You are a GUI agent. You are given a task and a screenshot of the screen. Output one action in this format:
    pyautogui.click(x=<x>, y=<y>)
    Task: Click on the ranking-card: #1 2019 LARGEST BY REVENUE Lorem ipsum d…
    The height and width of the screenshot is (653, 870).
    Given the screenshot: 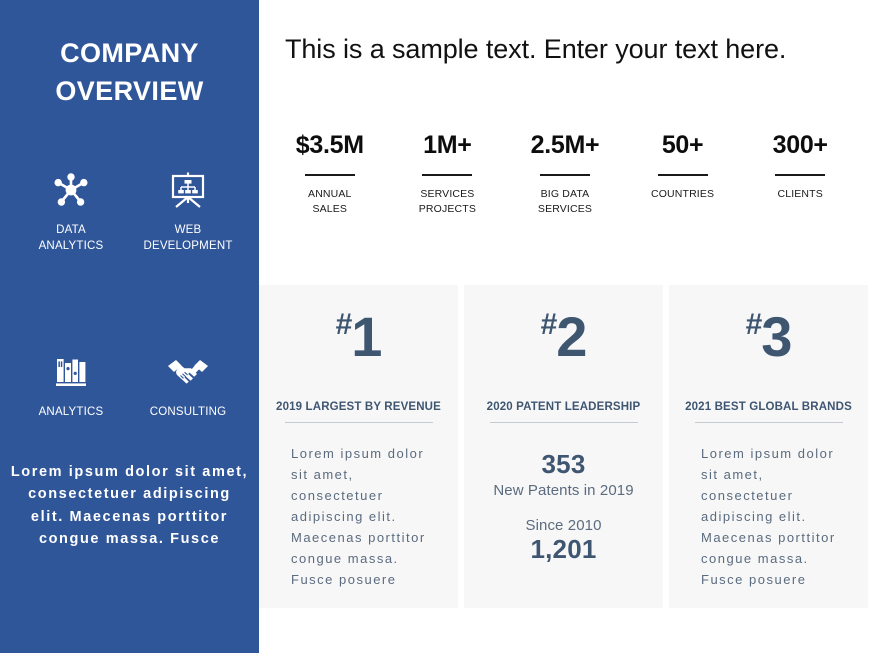 What is the action you would take?
    pyautogui.click(x=358, y=446)
    